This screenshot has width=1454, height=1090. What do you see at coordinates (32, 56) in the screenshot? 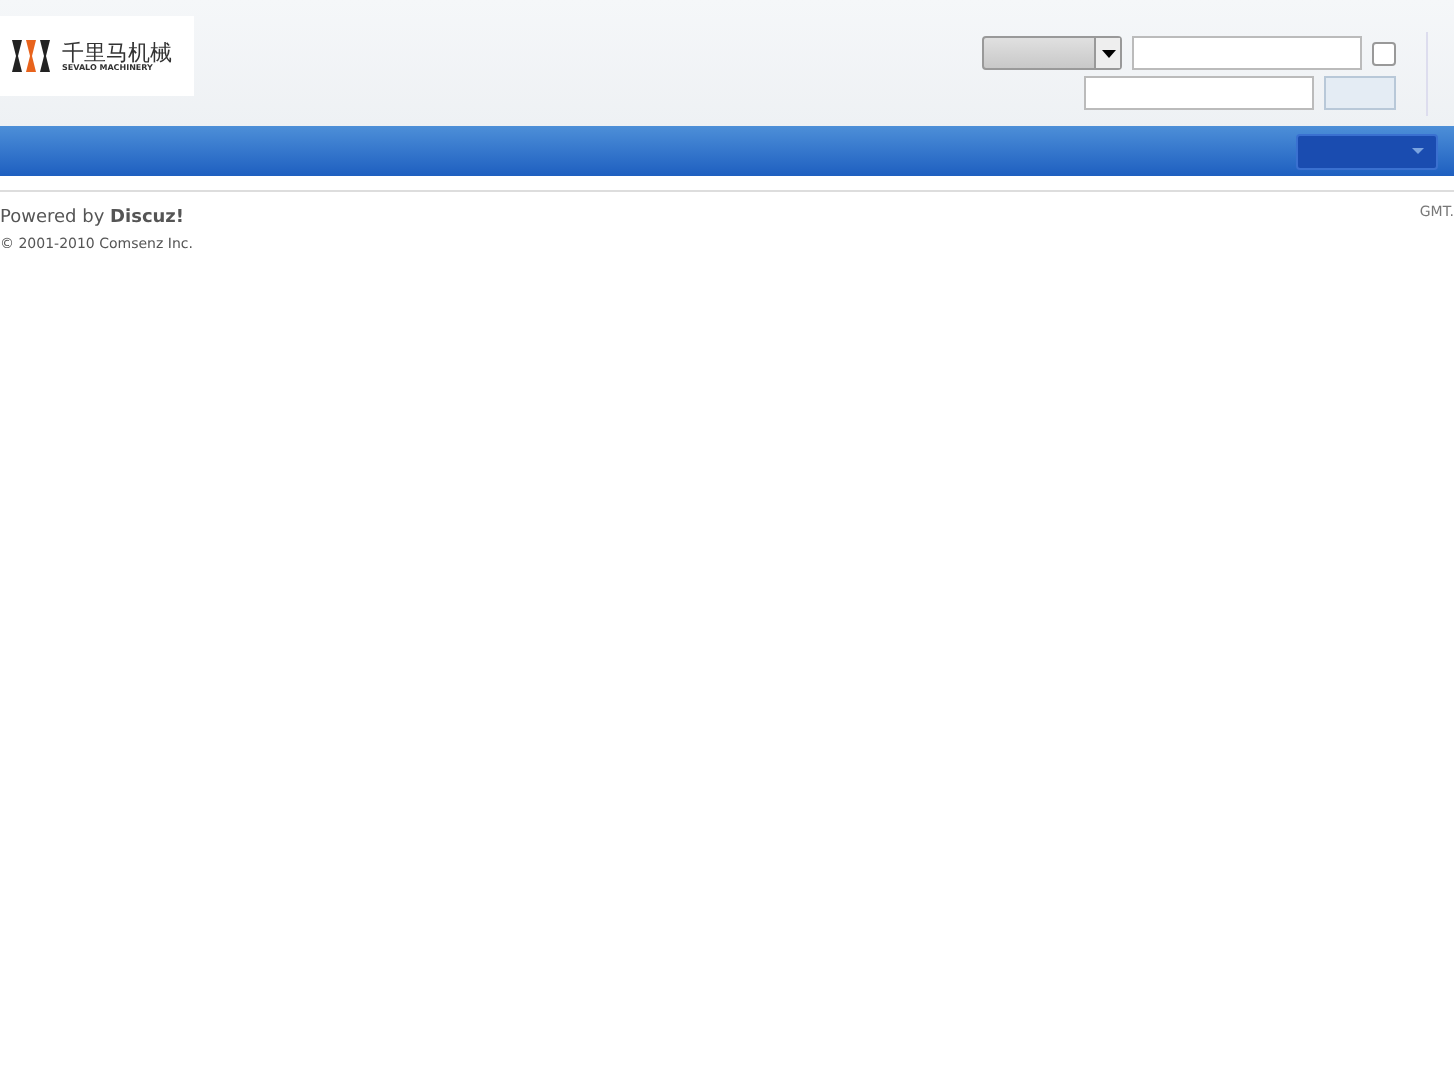
I see `logo-icon` at bounding box center [32, 56].